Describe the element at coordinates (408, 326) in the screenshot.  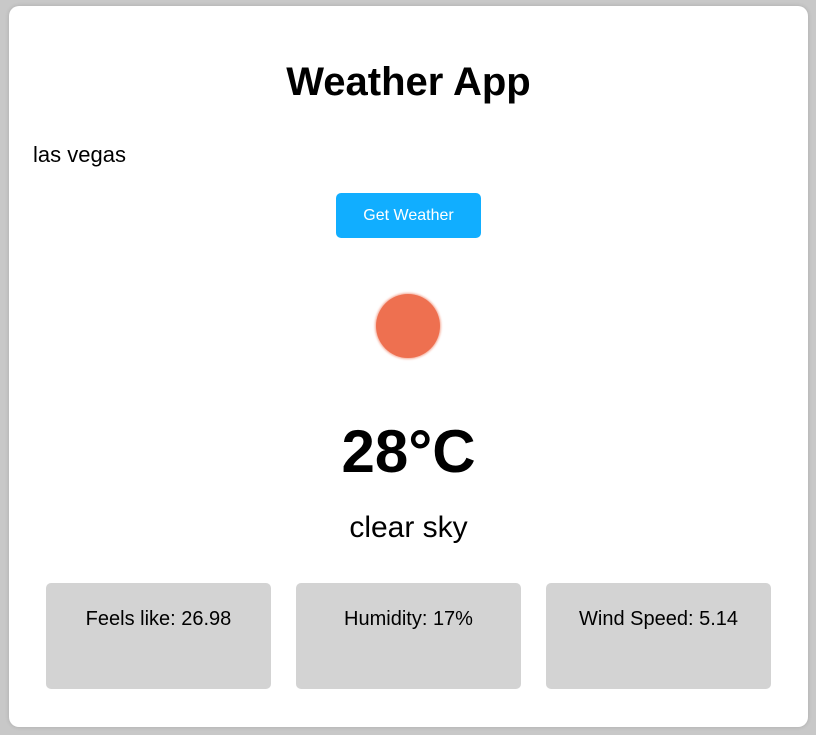
I see `sun-icon` at that location.